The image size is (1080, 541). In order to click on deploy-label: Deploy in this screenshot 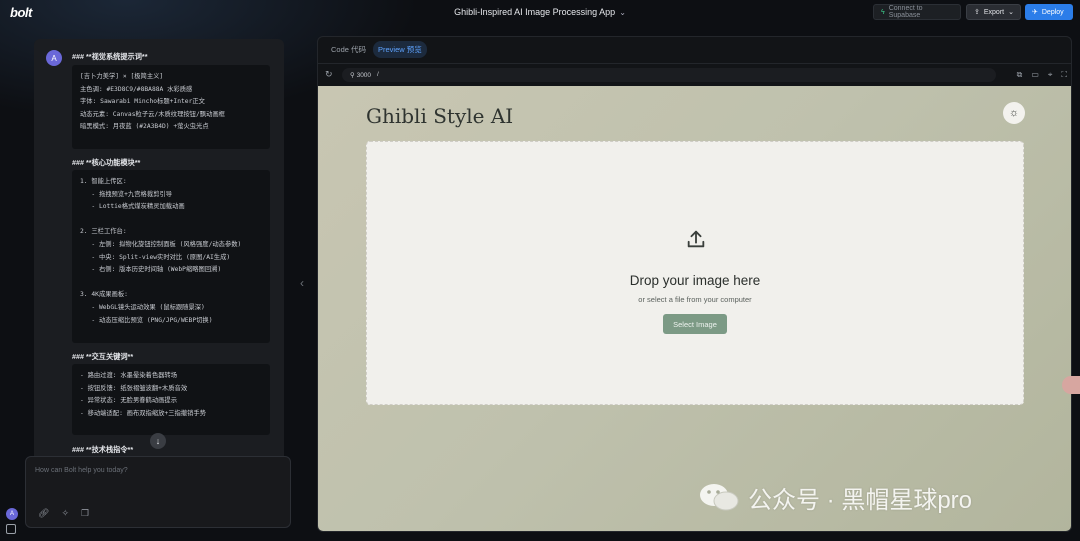, I will do `click(1052, 12)`.